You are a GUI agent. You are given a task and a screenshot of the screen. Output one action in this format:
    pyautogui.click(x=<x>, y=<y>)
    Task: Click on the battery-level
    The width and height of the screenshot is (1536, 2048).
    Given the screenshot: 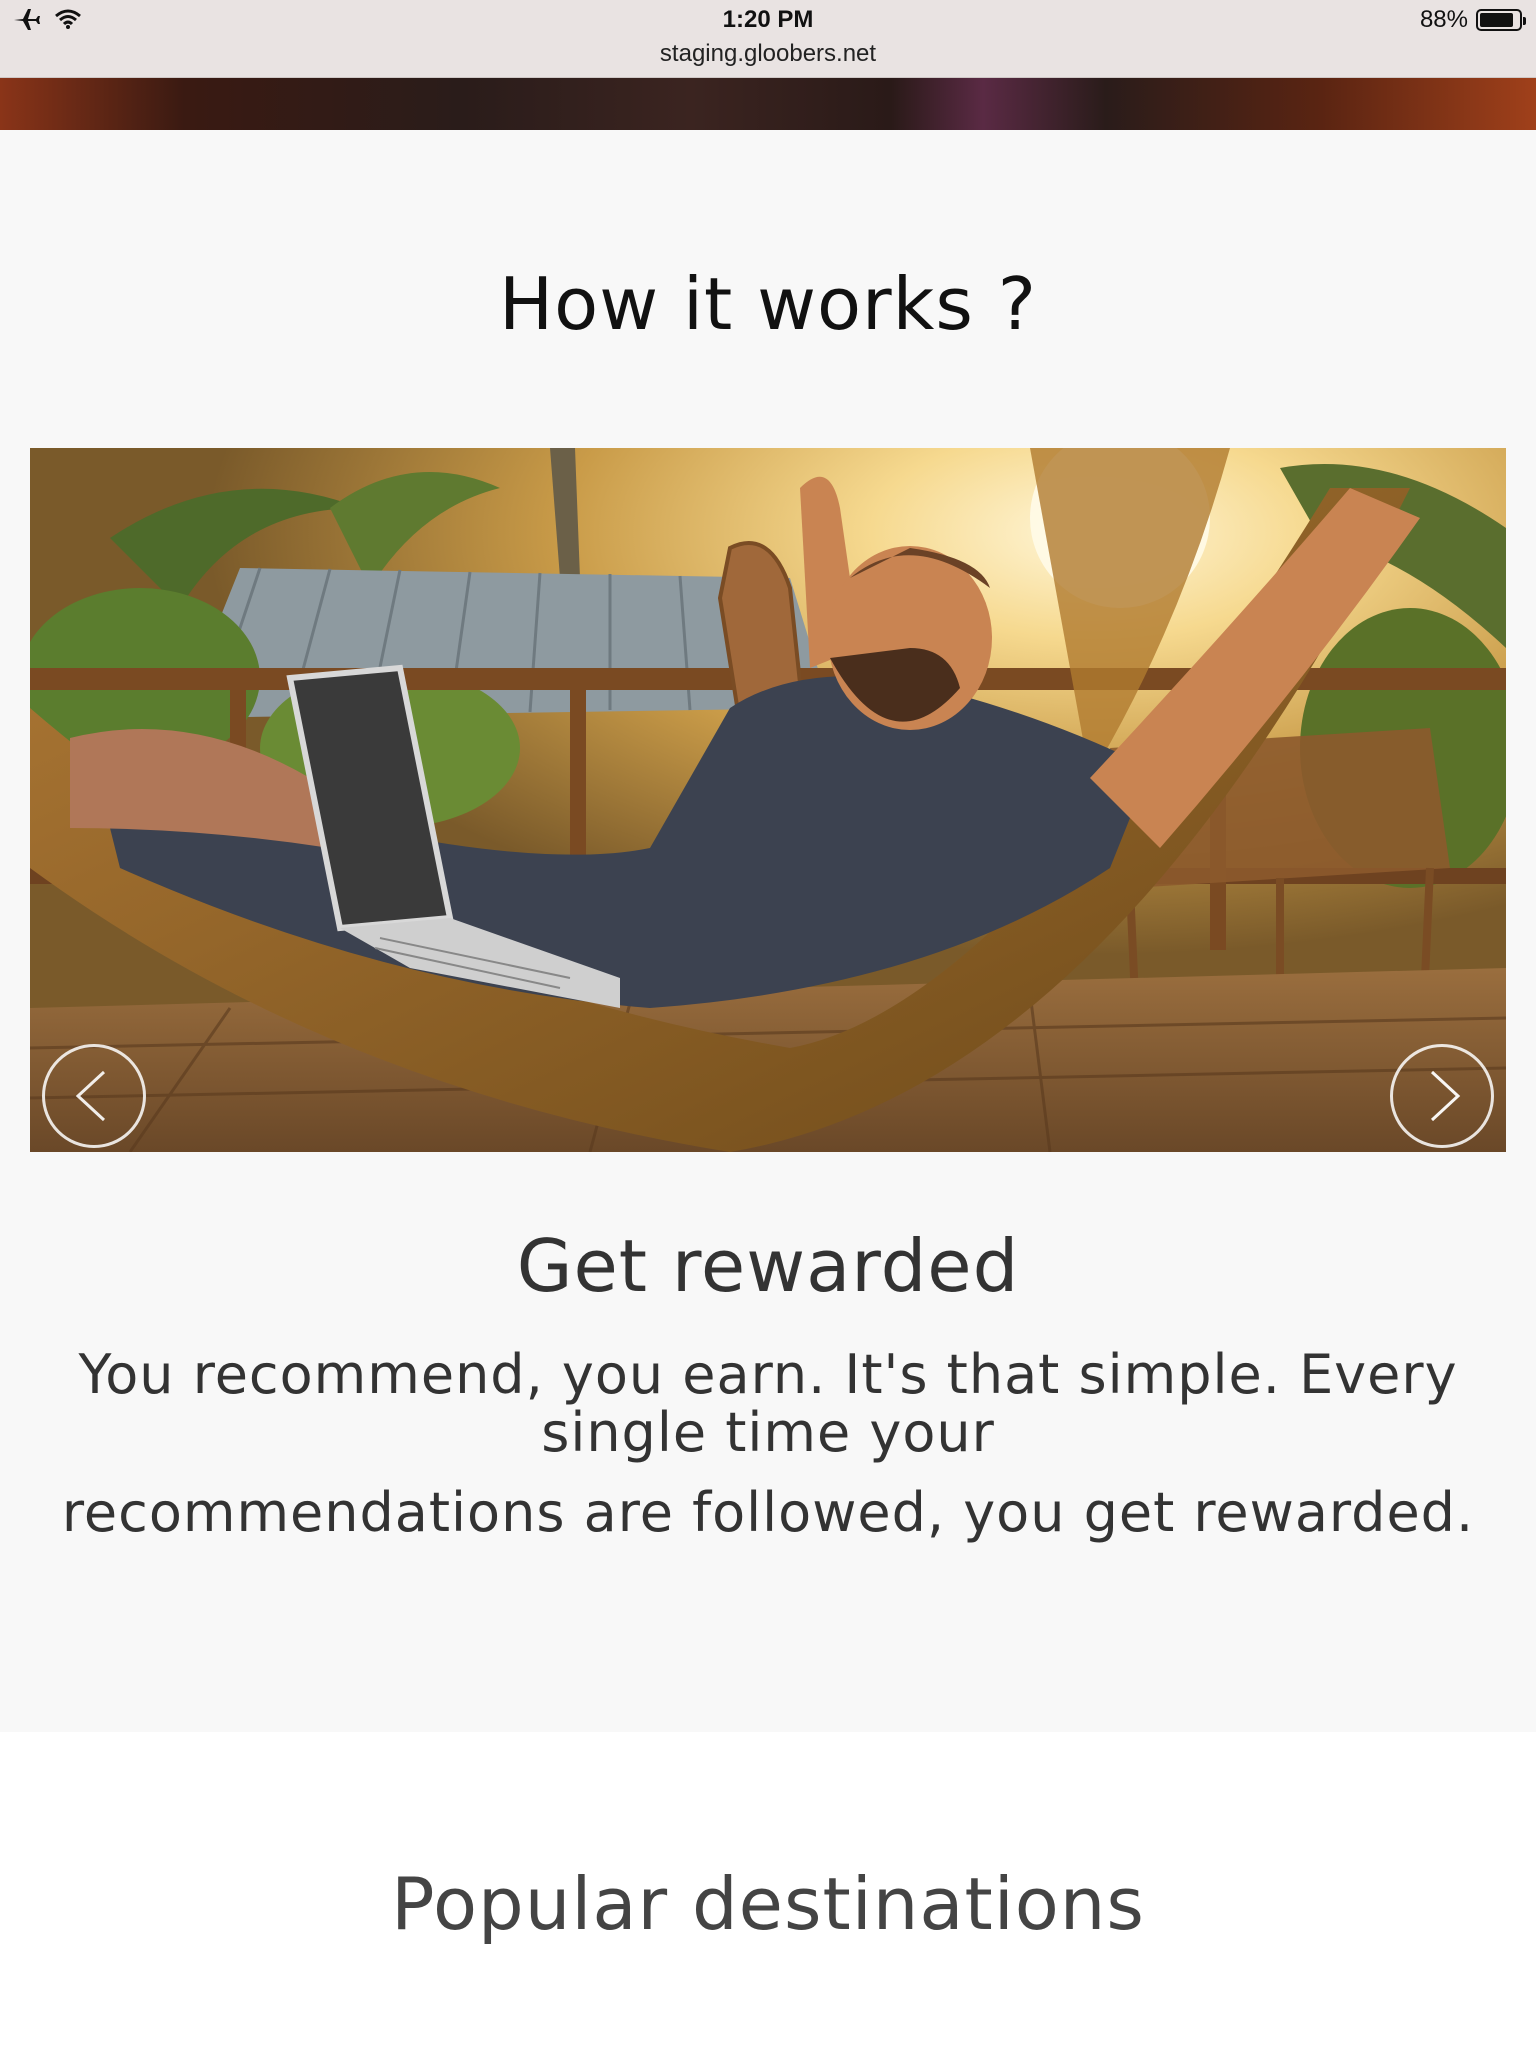 What is the action you would take?
    pyautogui.click(x=1497, y=20)
    